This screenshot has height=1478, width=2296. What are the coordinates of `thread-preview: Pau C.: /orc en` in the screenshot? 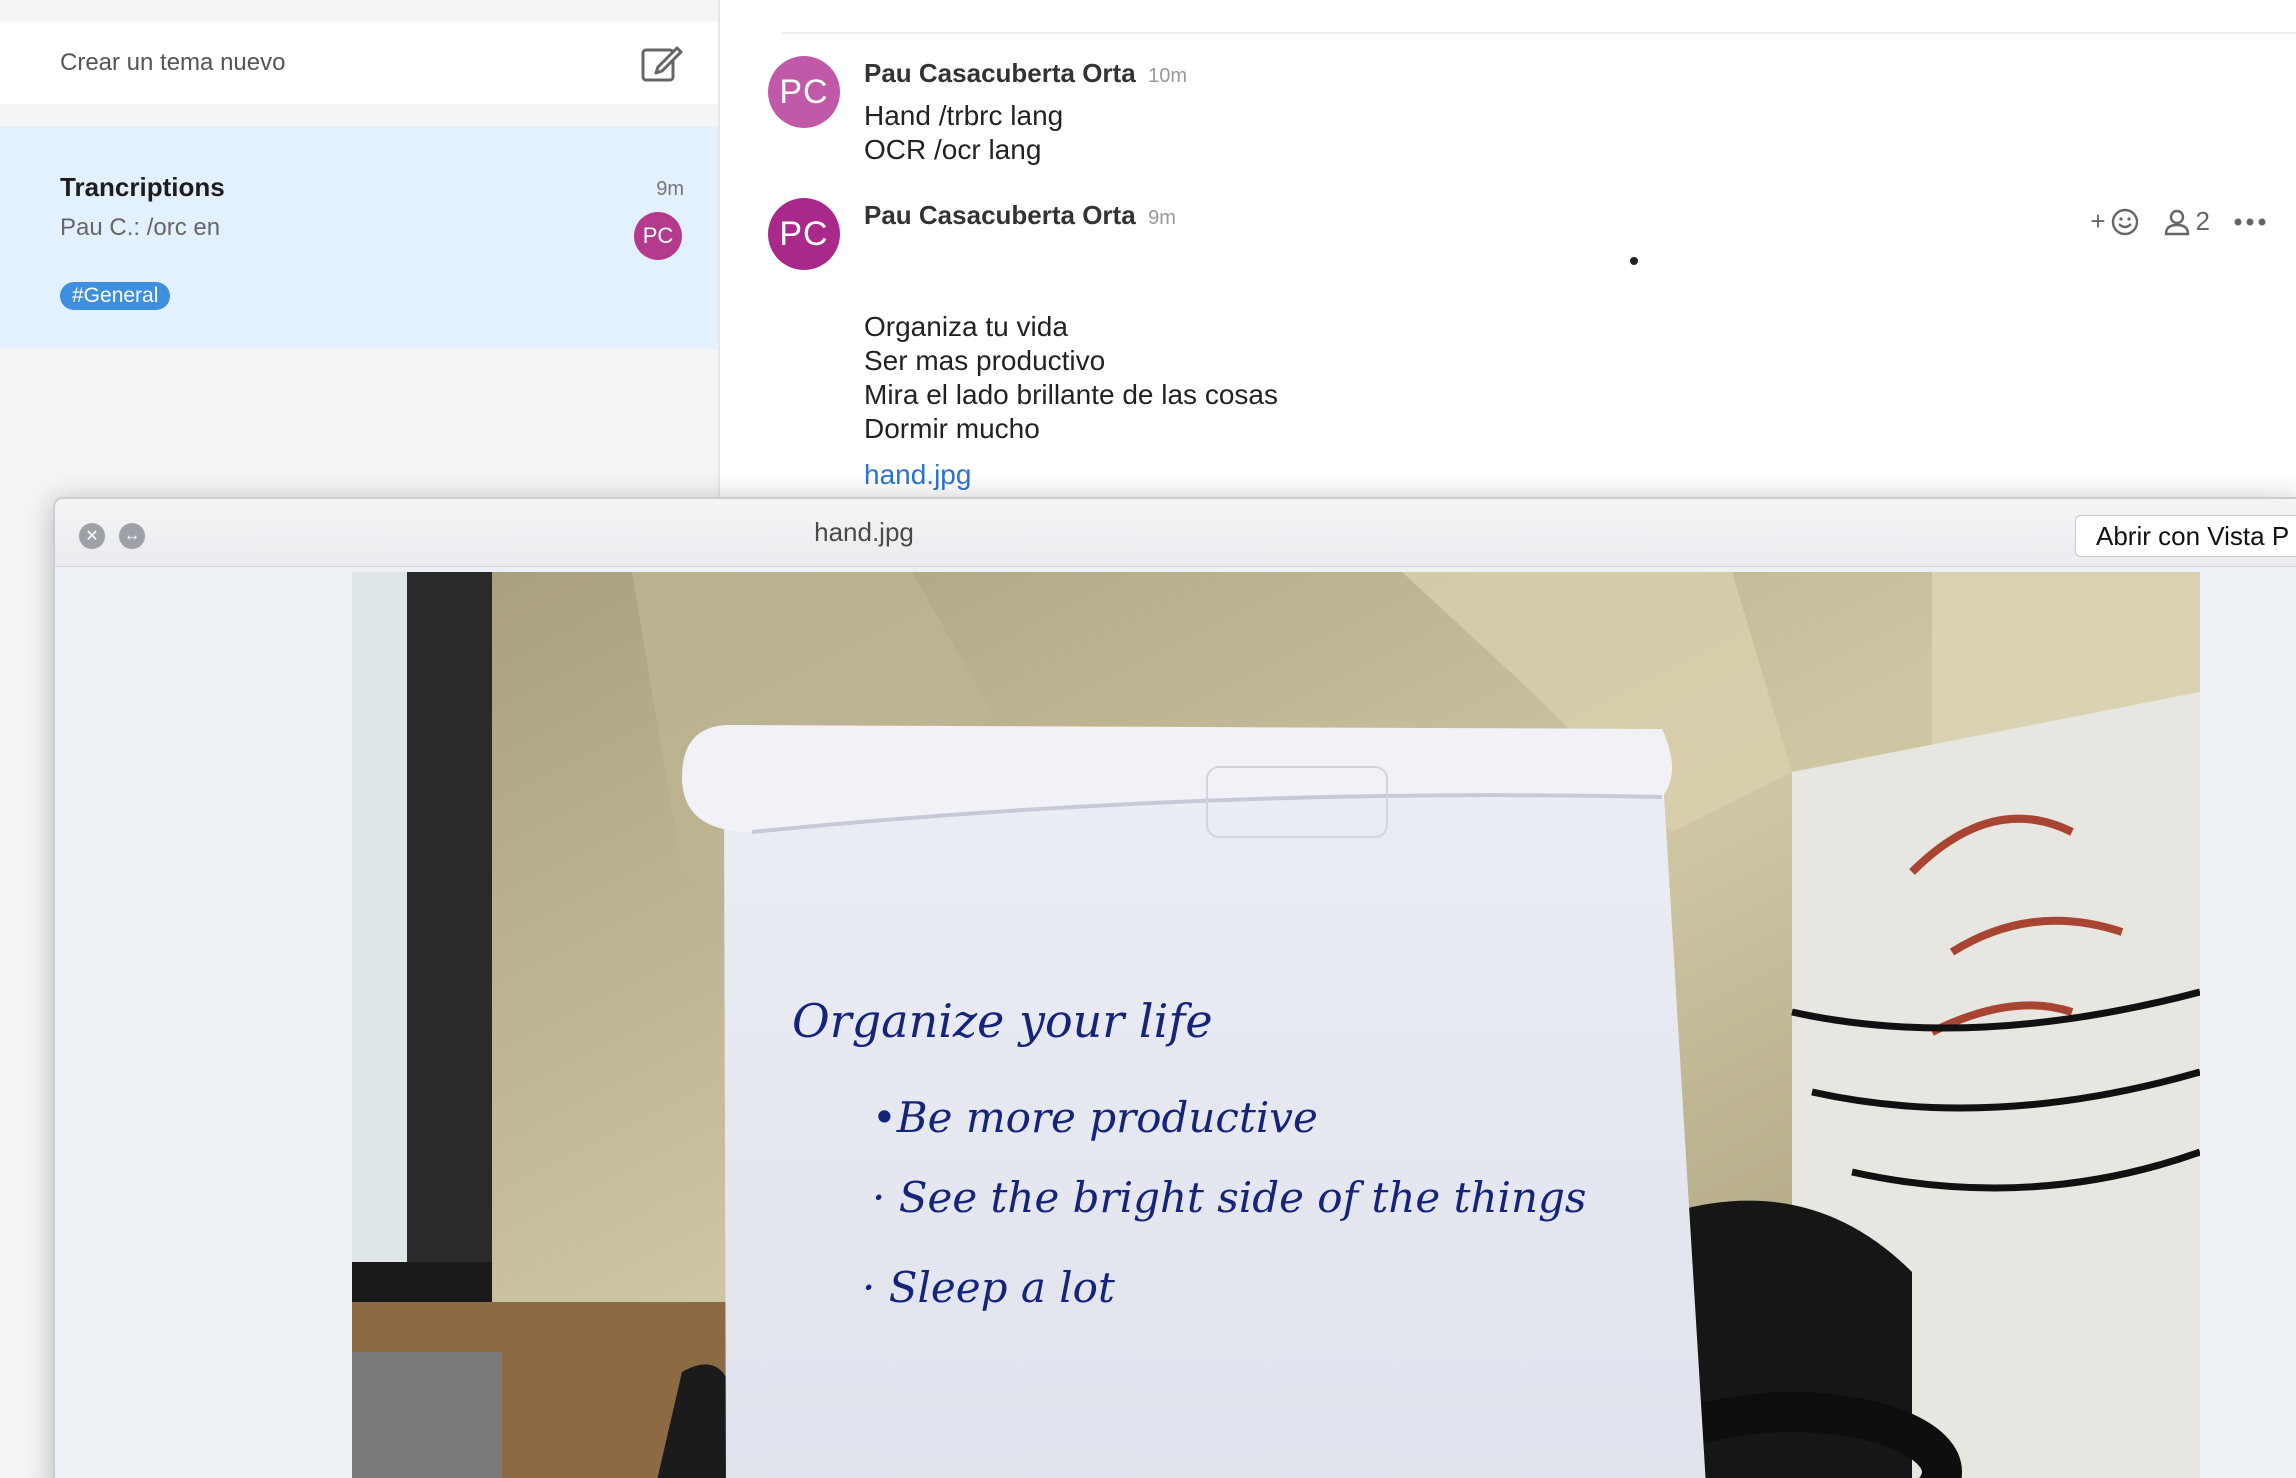 It's located at (140, 227).